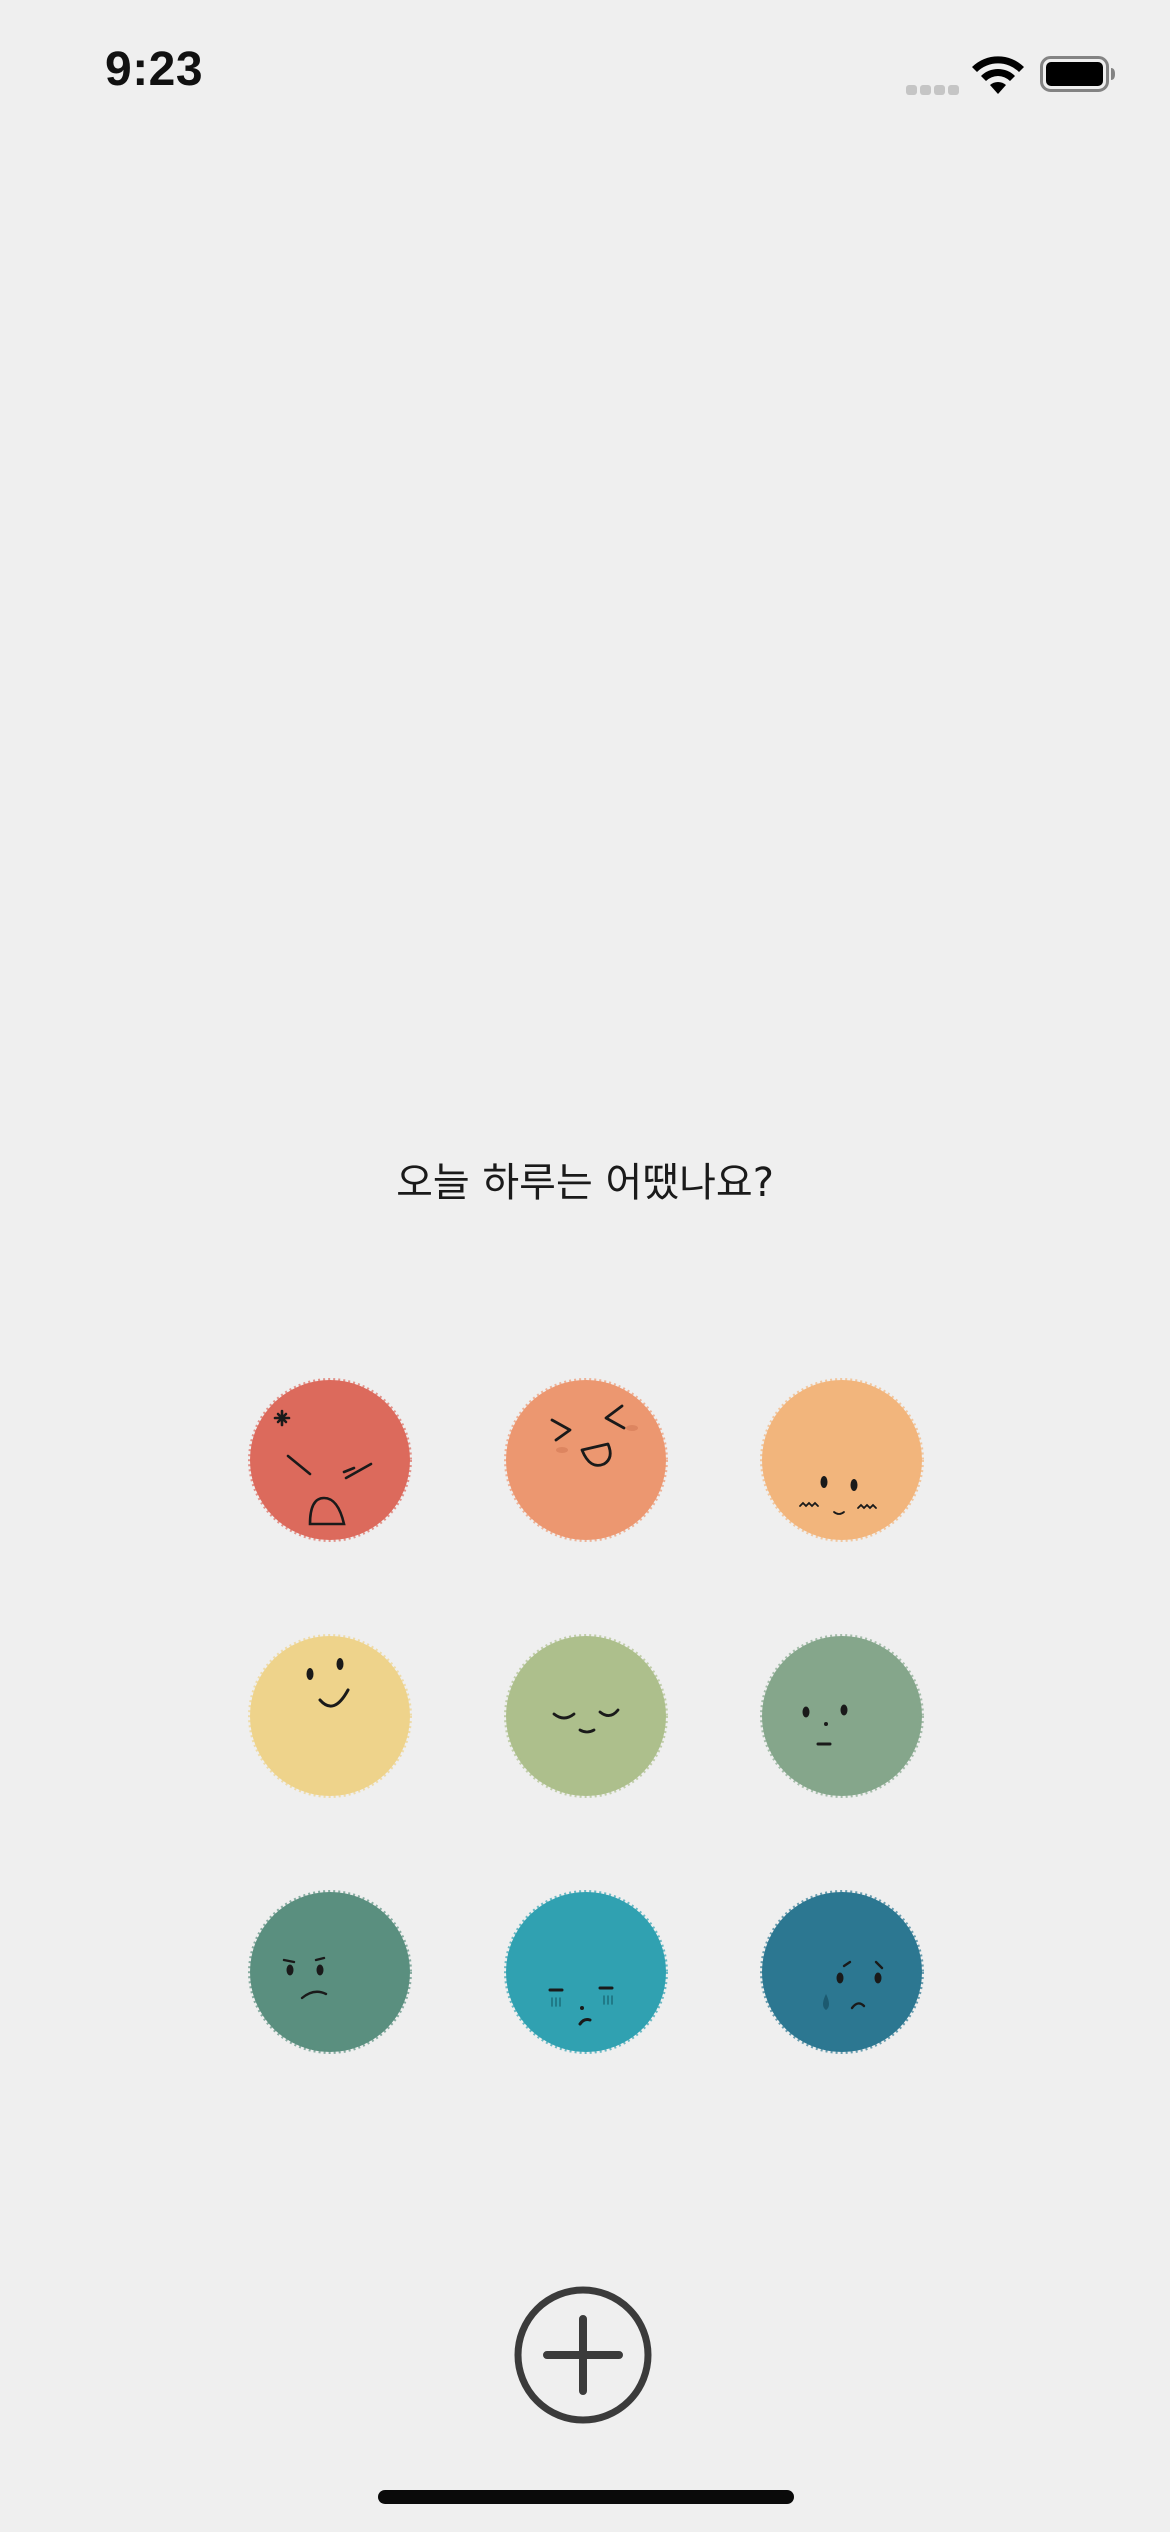 The width and height of the screenshot is (1170, 2532). I want to click on calm-face-icon, so click(586, 1716).